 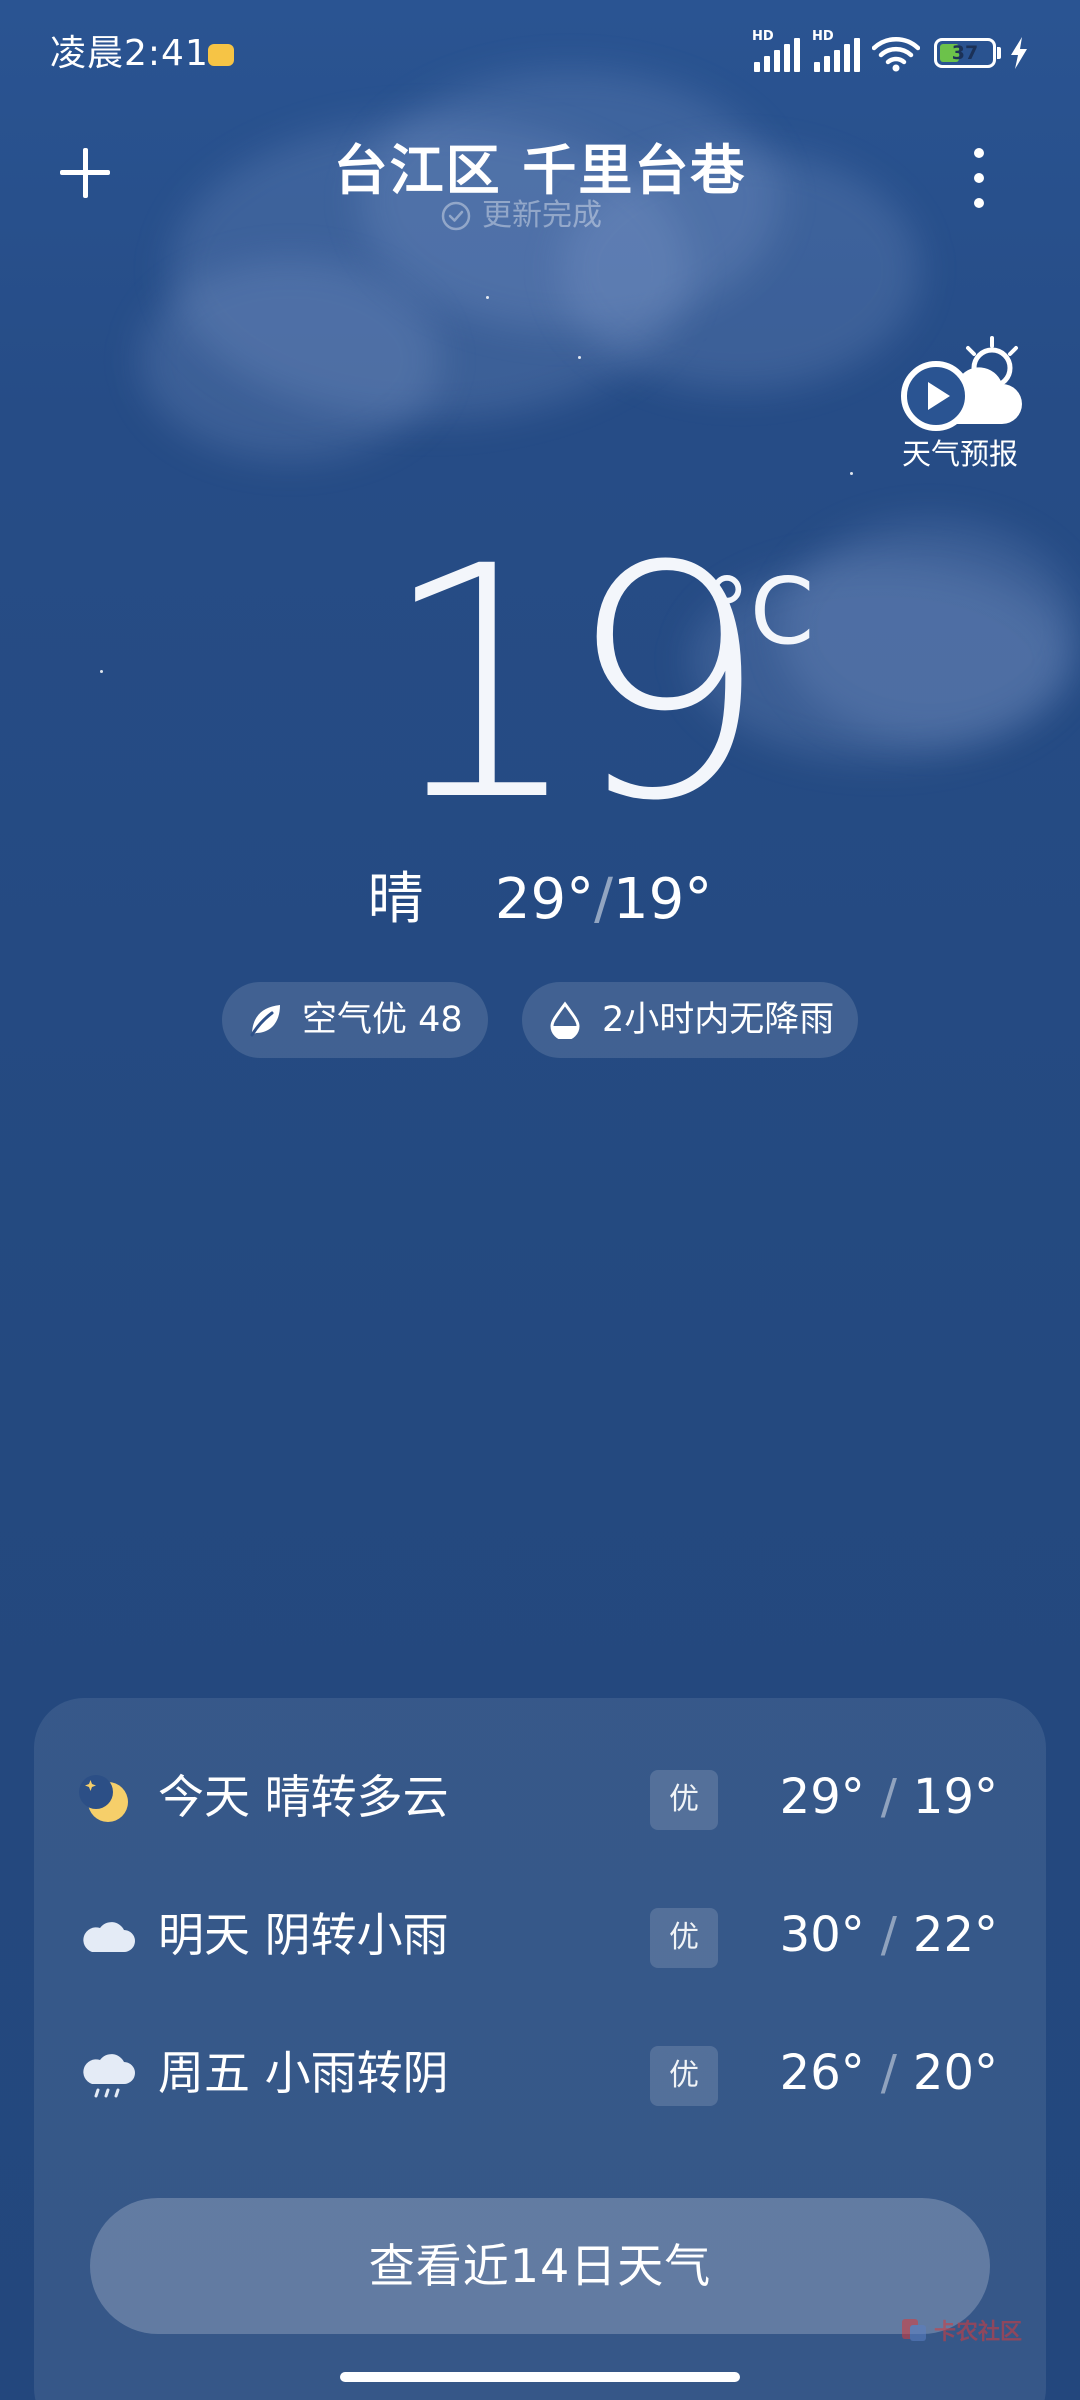 What do you see at coordinates (303, 1935) in the screenshot?
I see `forecast-day-name: 明天 阴转小雨` at bounding box center [303, 1935].